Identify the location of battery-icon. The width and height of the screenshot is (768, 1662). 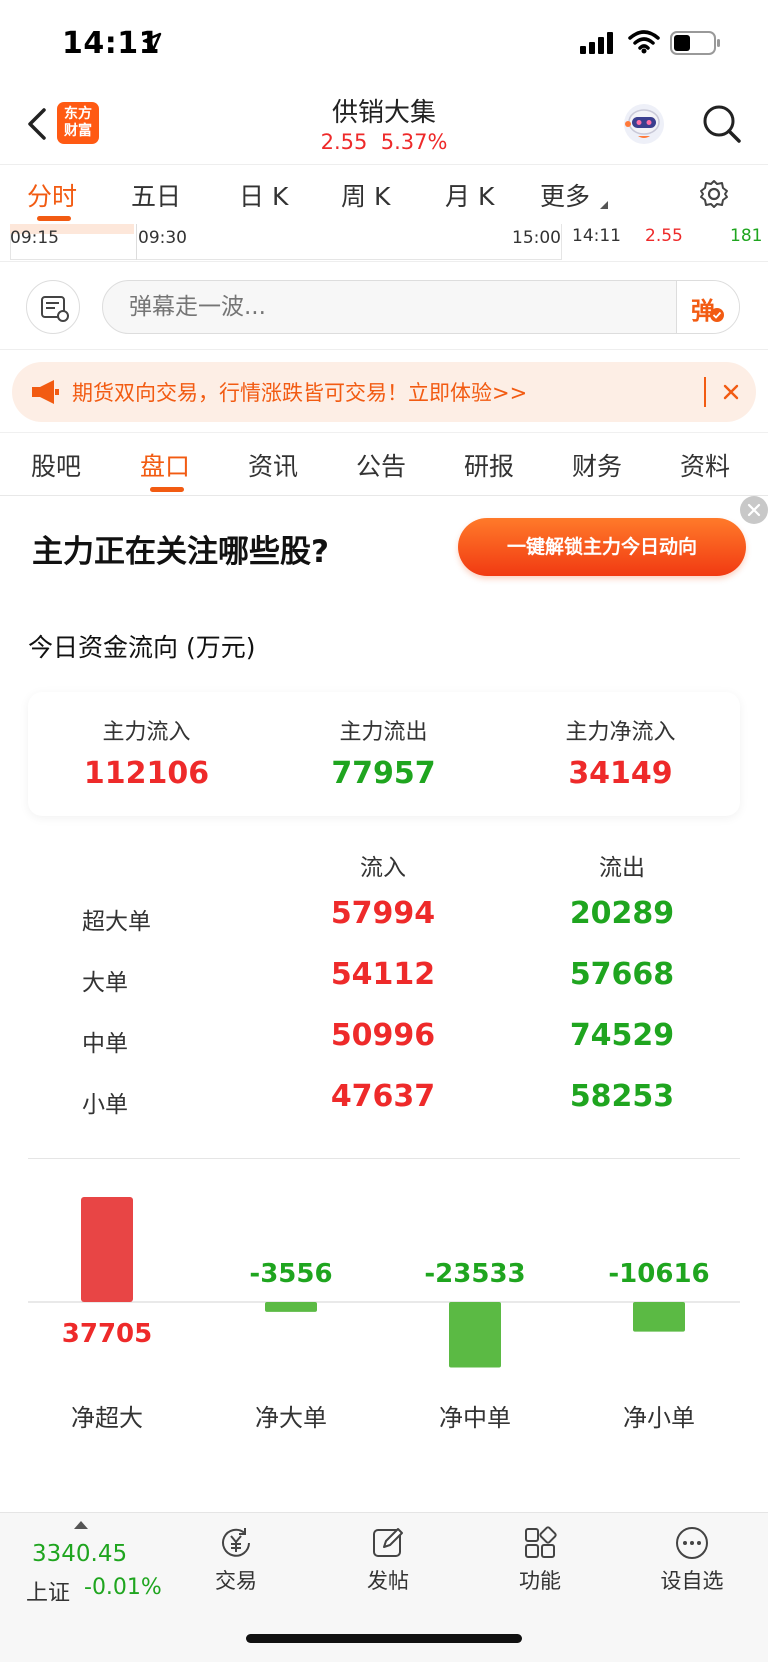
(695, 43).